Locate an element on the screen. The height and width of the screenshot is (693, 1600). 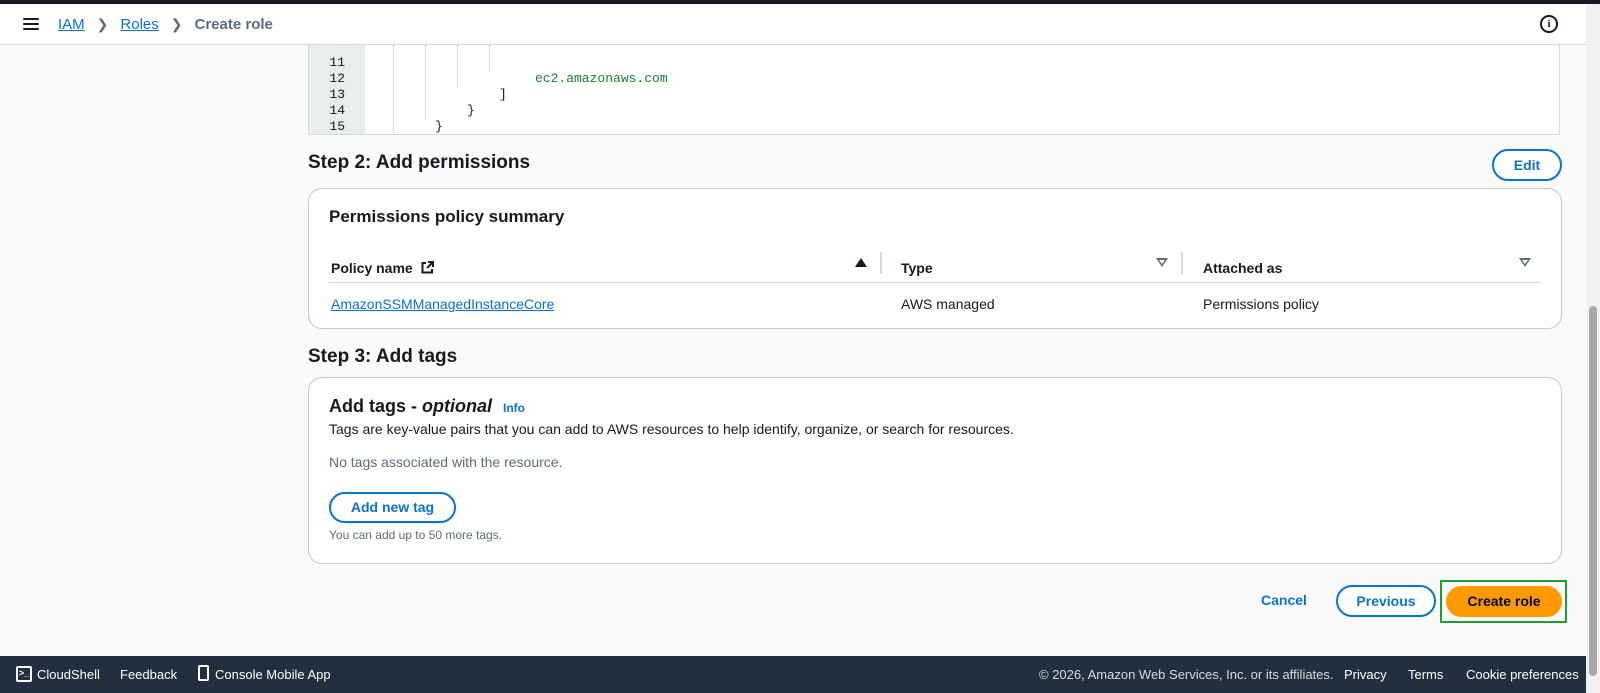
code-line: 14 } is located at coordinates (934, 110).